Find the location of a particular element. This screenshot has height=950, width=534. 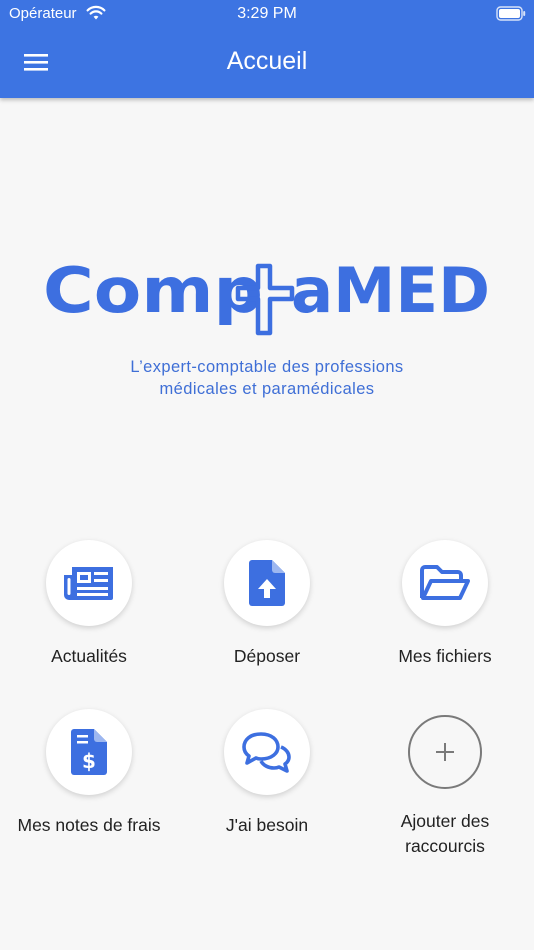

shortcut-mes-fichiers: Mes fichiers is located at coordinates (445, 604).